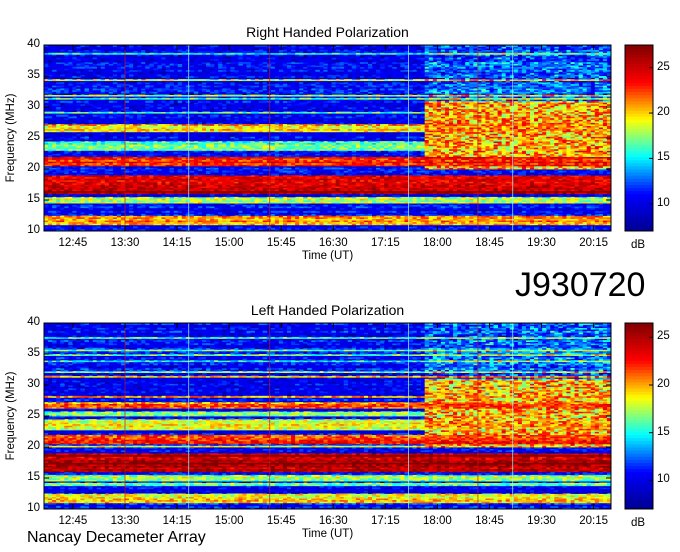 The image size is (680, 552). Describe the element at coordinates (327, 310) in the screenshot. I see `chart-title: Left Handed Polarization` at that location.